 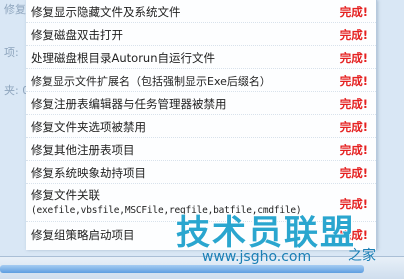 What do you see at coordinates (266, 233) in the screenshot?
I see `watermark-title: 技术员联盟` at bounding box center [266, 233].